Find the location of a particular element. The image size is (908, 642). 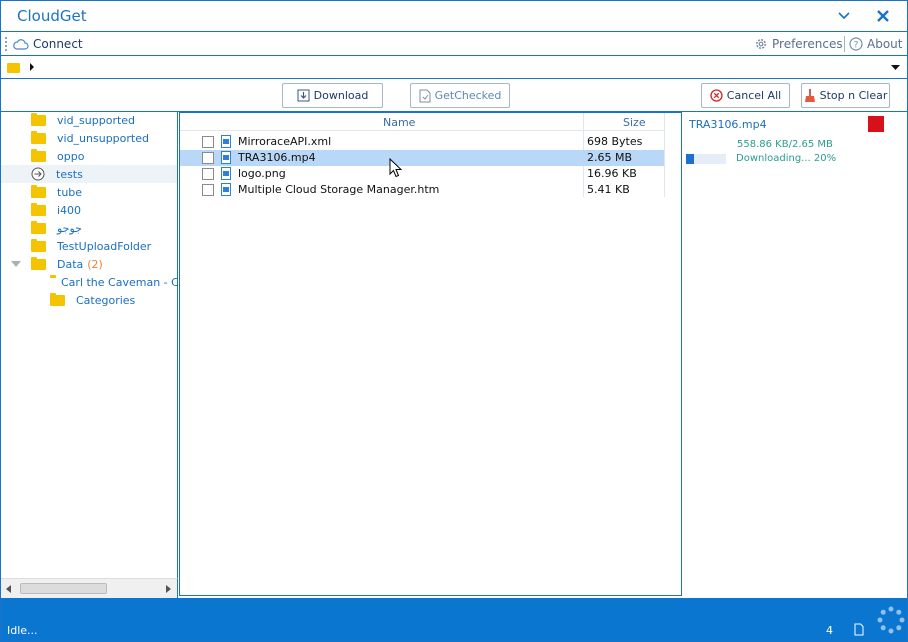

cancel-icon is located at coordinates (716, 95).